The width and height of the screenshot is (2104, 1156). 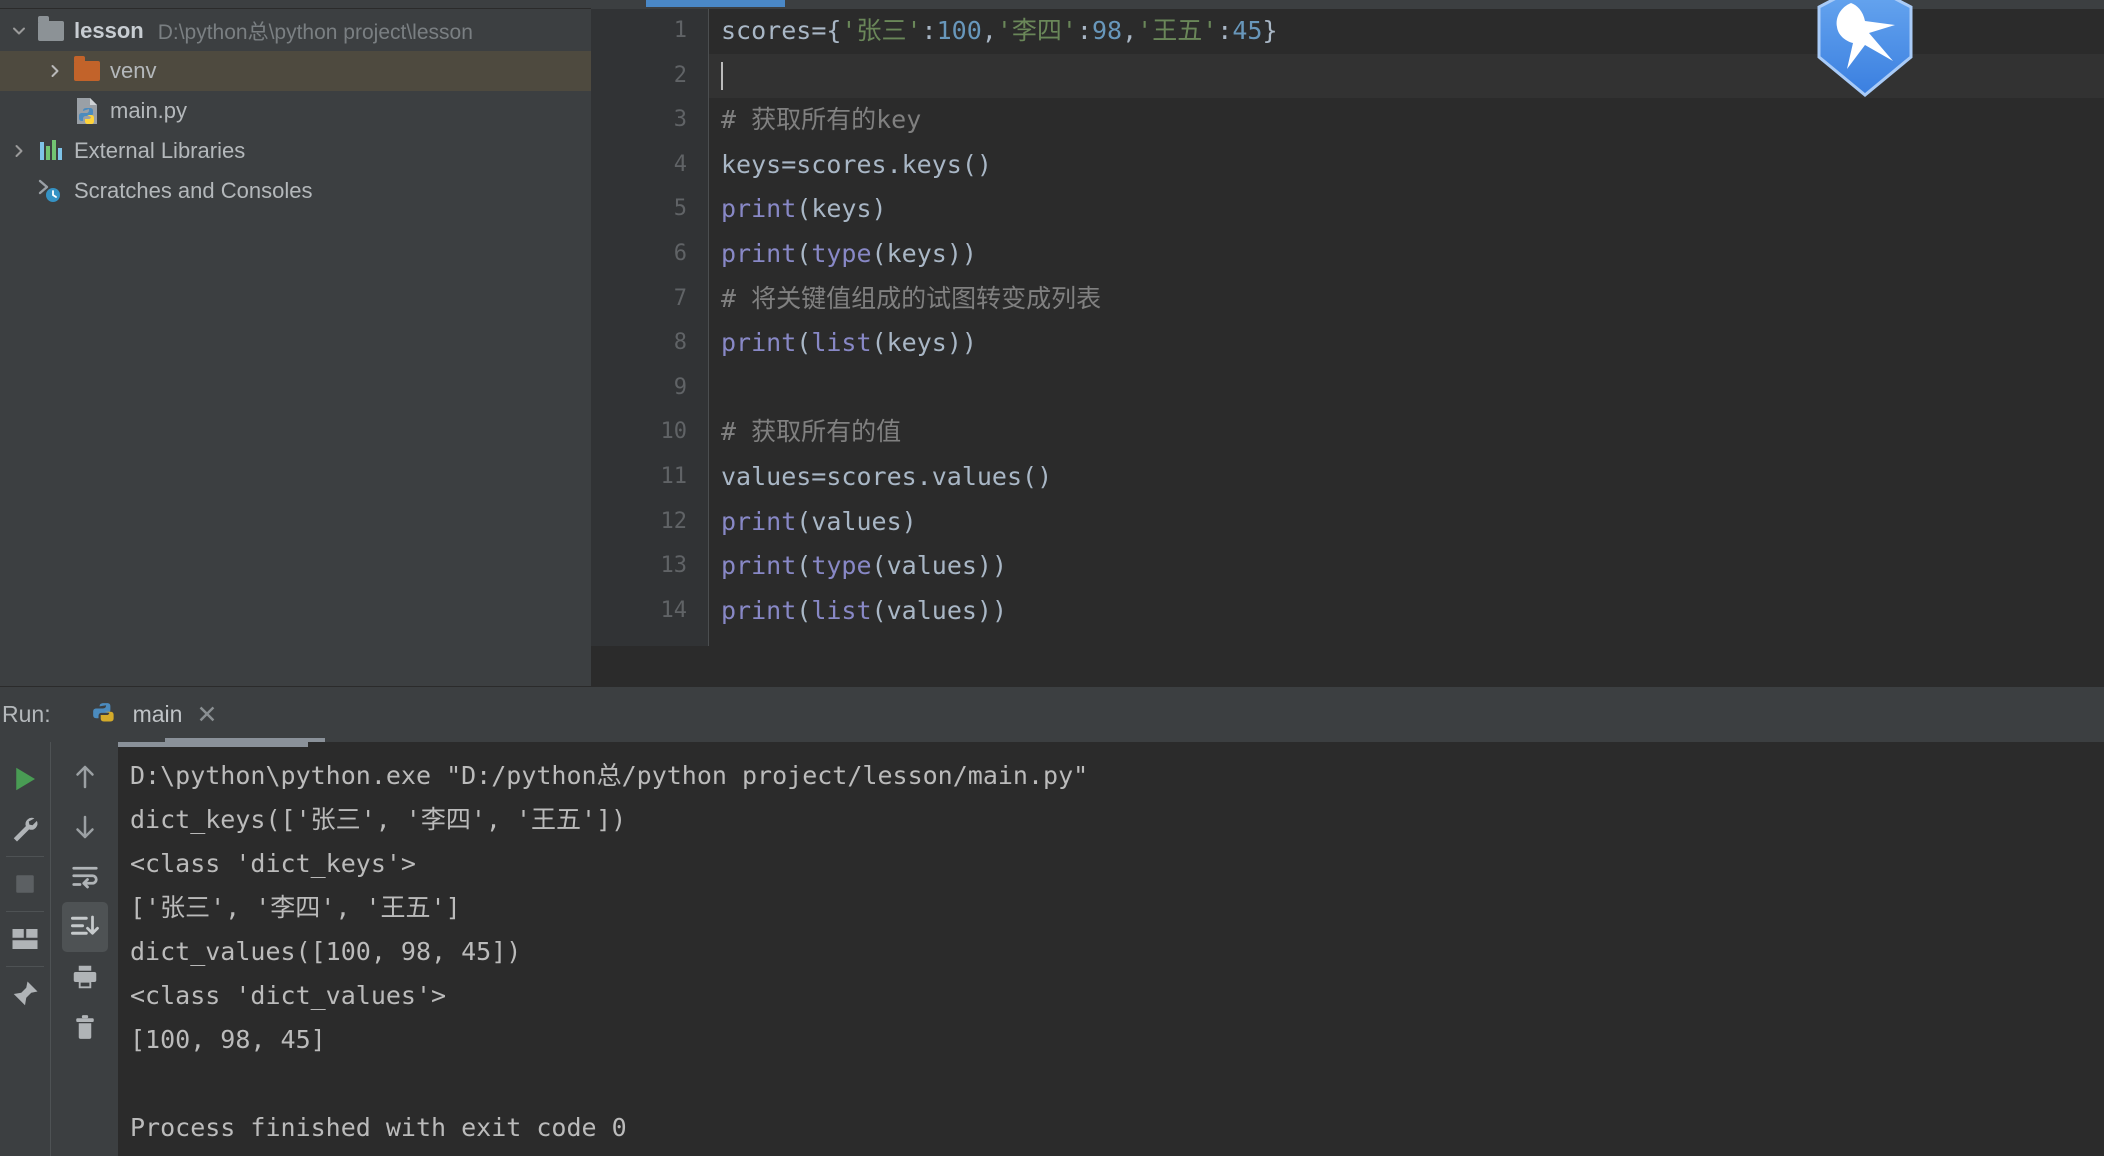 I want to click on text-caret, so click(x=722, y=75).